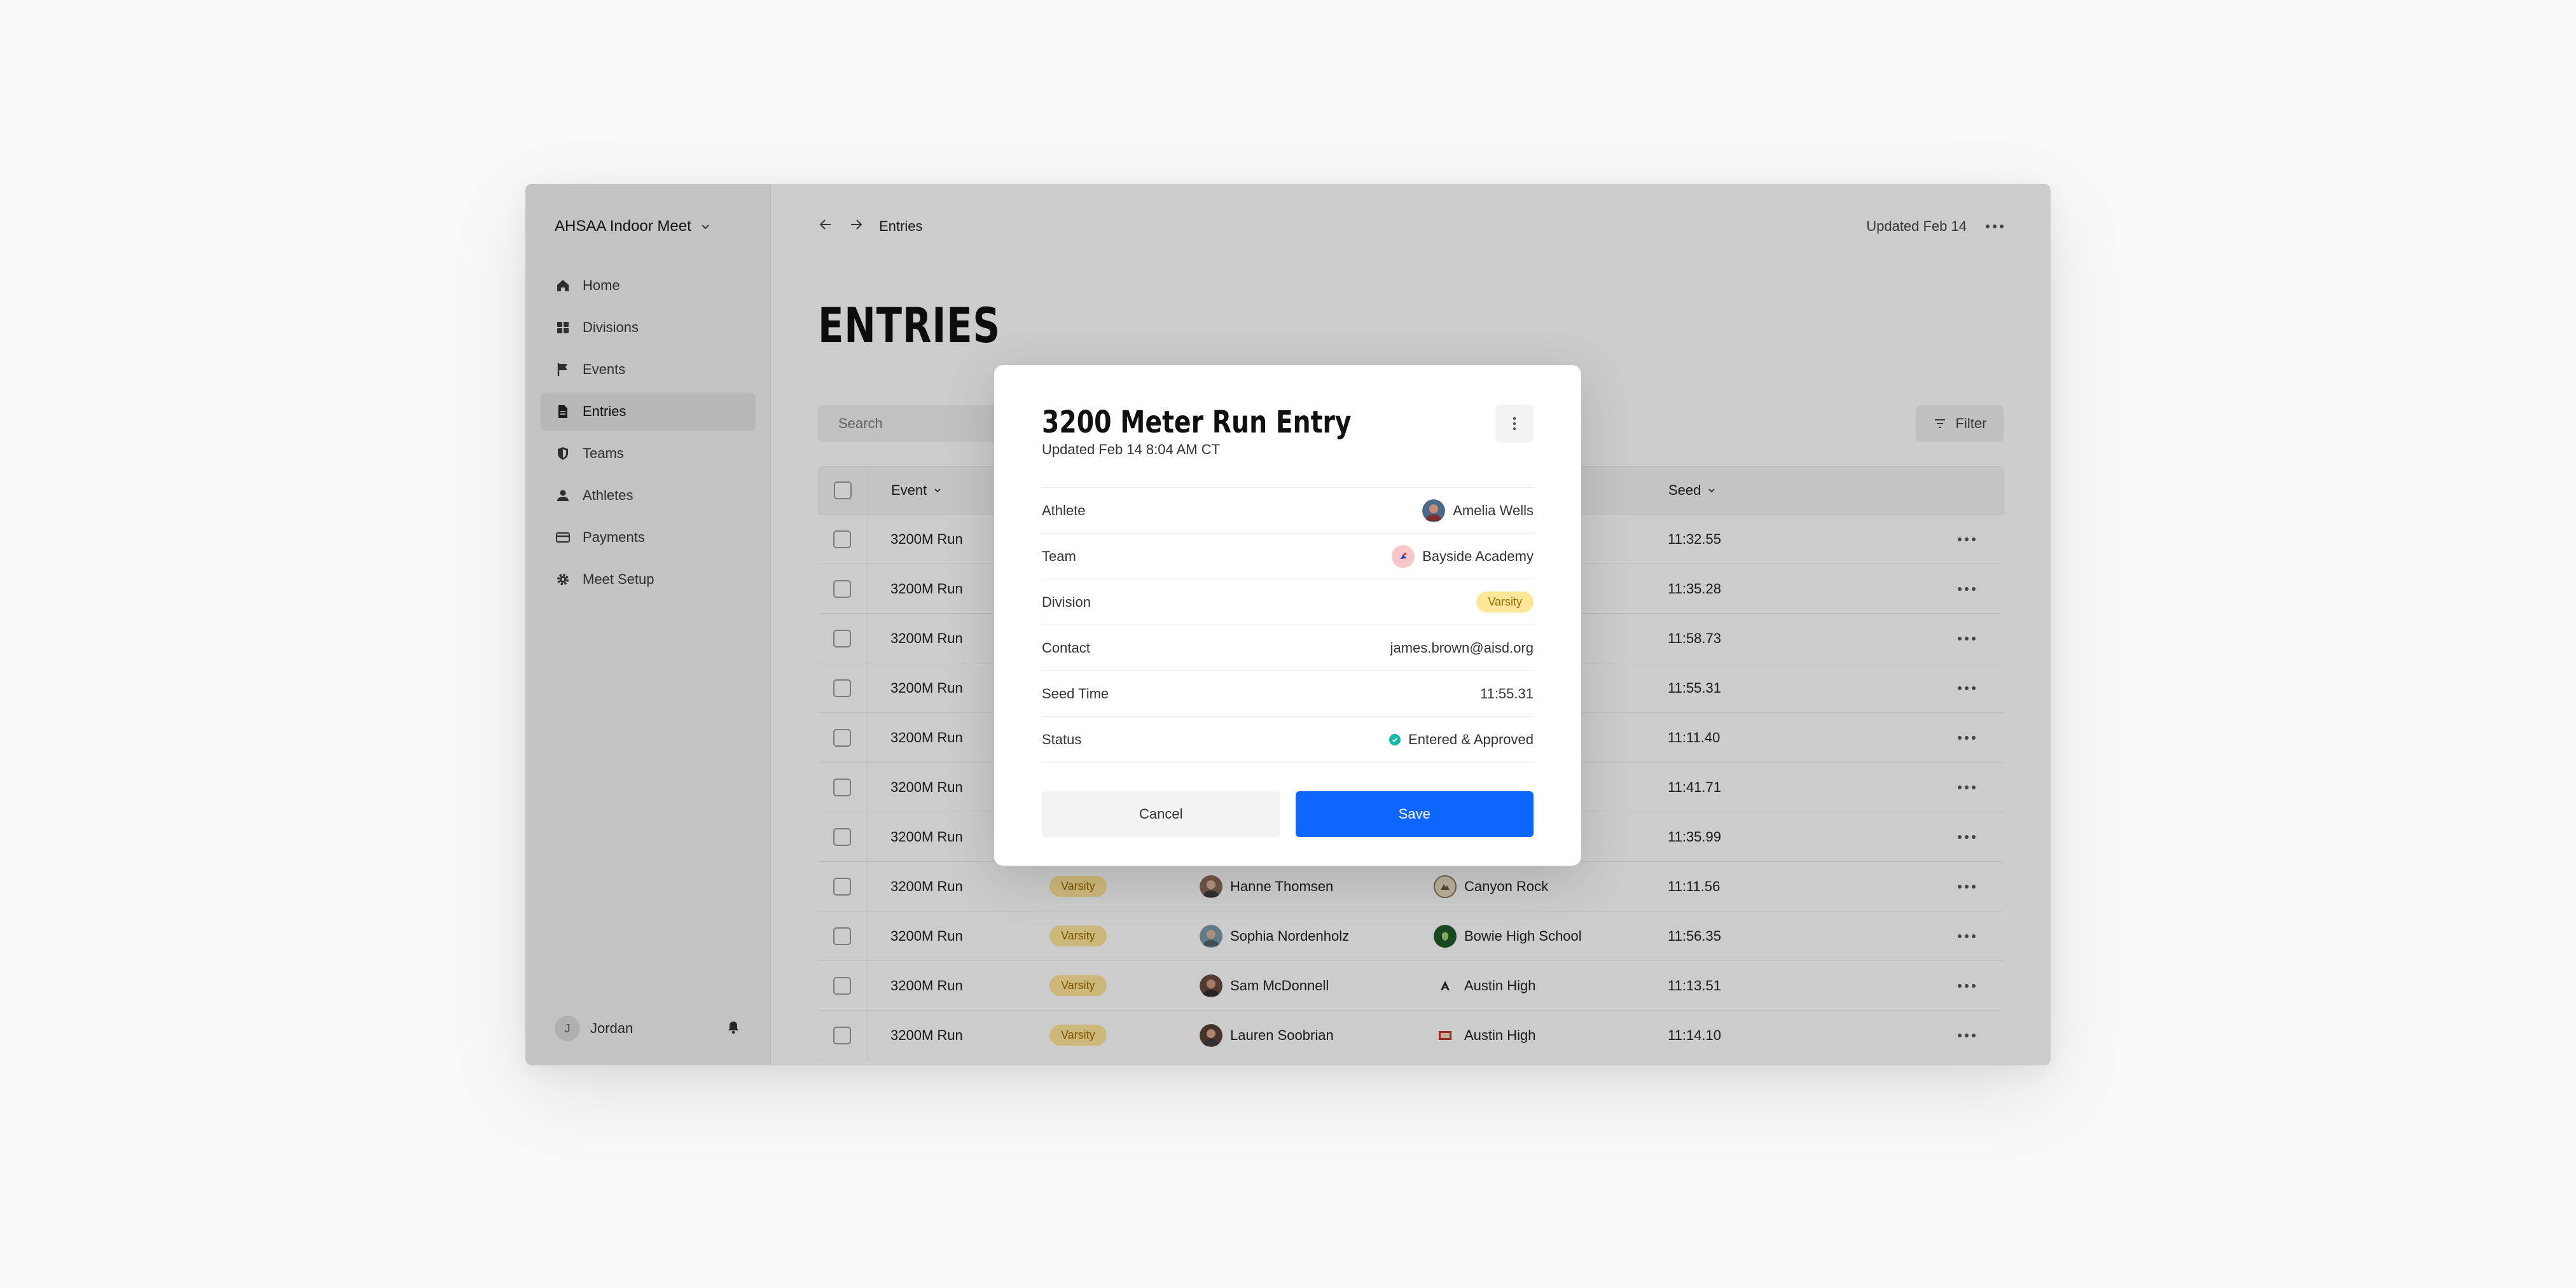 Image resolution: width=2576 pixels, height=1288 pixels. What do you see at coordinates (1131, 449) in the screenshot?
I see `dialog-subtitle: Updated Feb 14 8:04 AM CT` at bounding box center [1131, 449].